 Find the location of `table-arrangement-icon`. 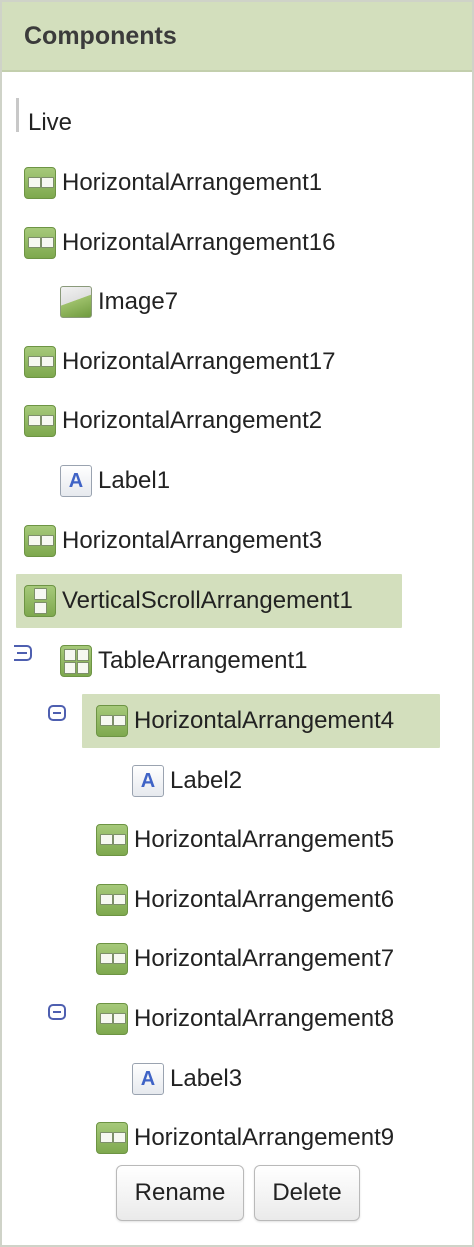

table-arrangement-icon is located at coordinates (76, 661).